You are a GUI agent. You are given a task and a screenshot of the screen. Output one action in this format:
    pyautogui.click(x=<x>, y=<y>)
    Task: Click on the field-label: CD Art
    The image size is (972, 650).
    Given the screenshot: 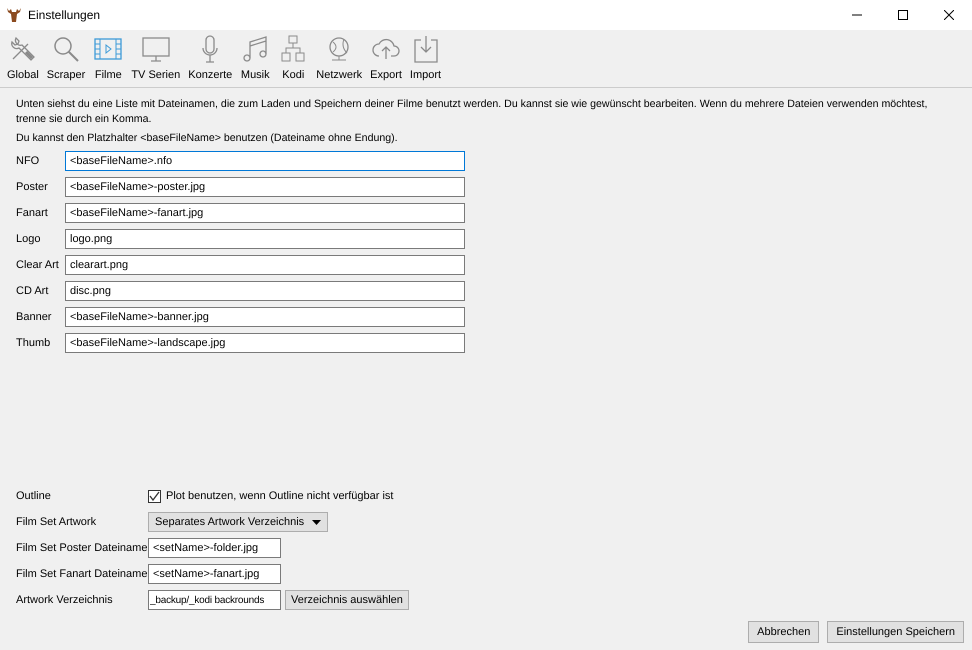 What is the action you would take?
    pyautogui.click(x=33, y=291)
    